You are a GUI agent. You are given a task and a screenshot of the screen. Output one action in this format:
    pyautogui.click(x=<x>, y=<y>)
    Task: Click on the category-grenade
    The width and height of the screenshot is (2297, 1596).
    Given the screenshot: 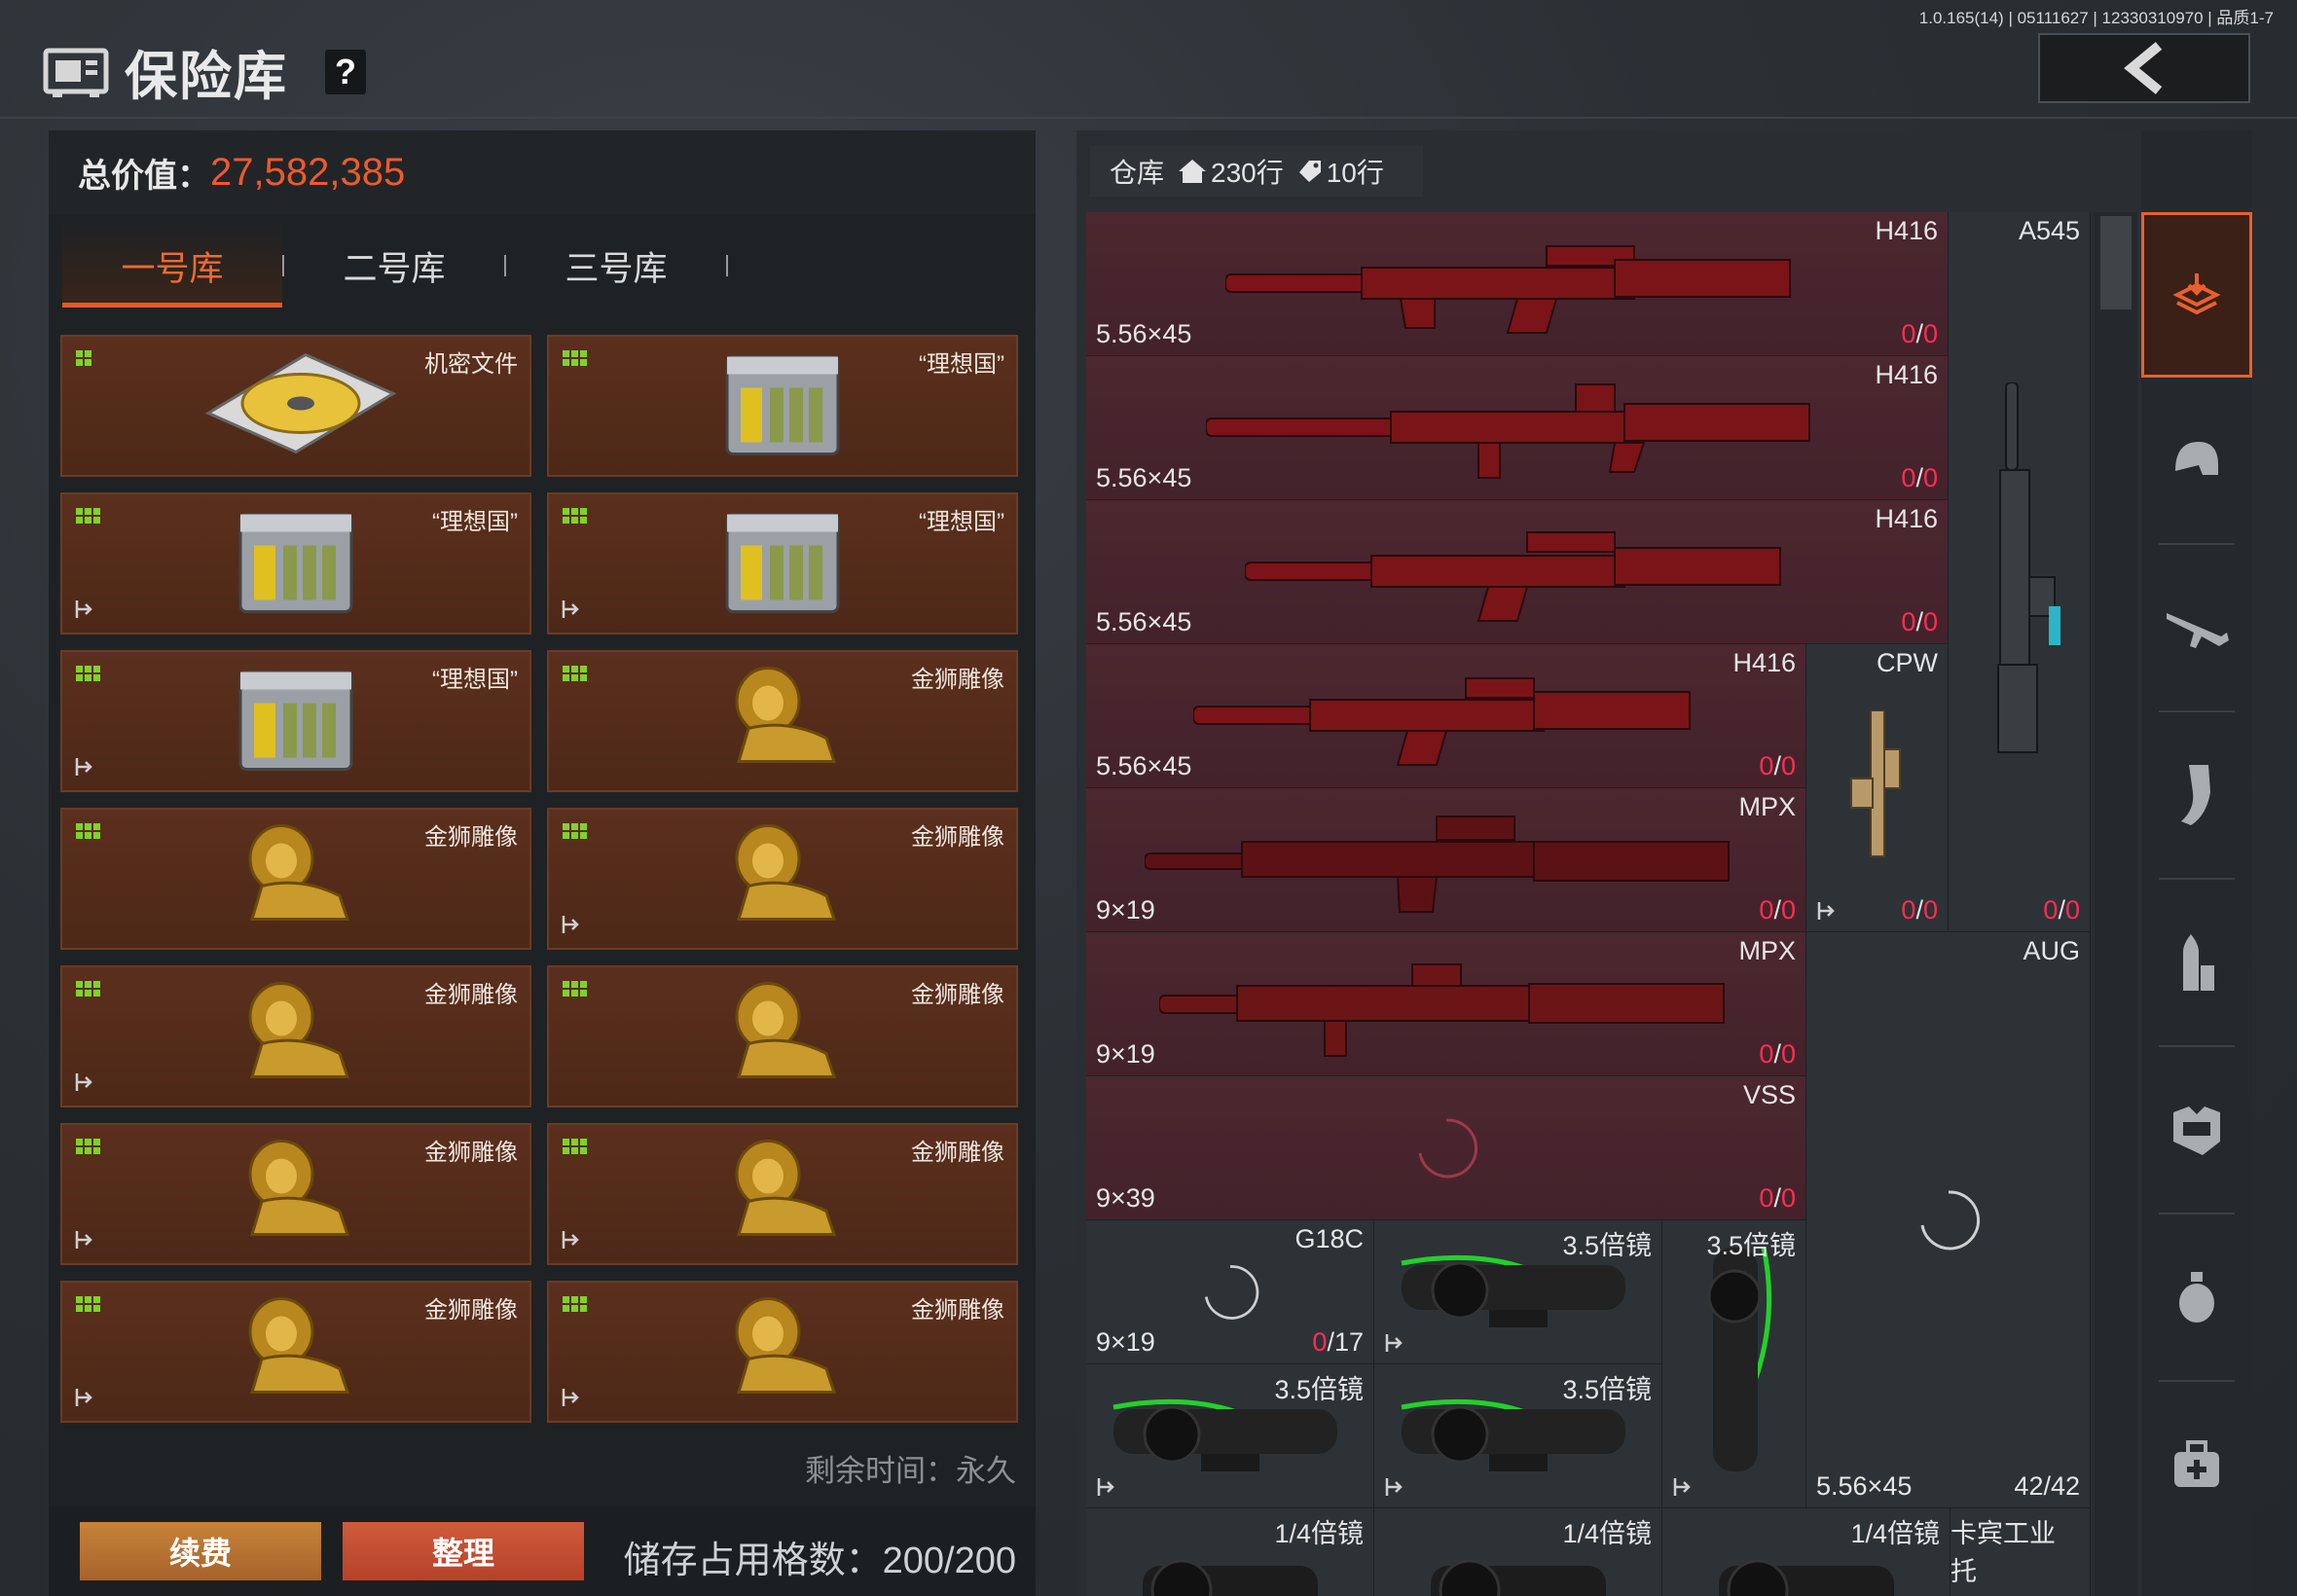 What is the action you would take?
    pyautogui.click(x=2196, y=1298)
    